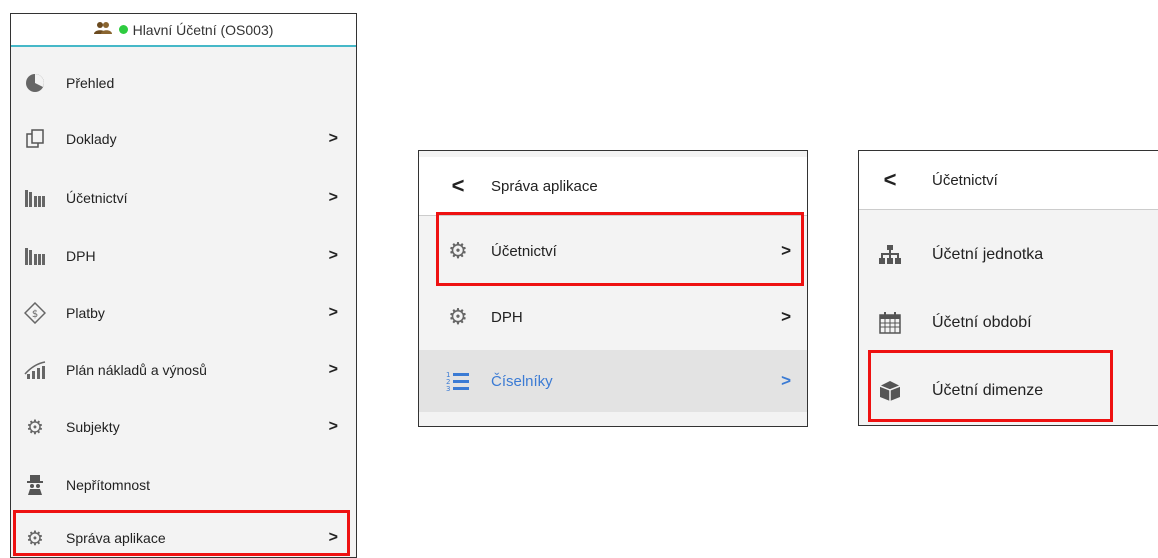 This screenshot has height=558, width=1158. What do you see at coordinates (183, 533) in the screenshot?
I see `menu-item-sprava-aplikace: ⚙ Správa aplikace >` at bounding box center [183, 533].